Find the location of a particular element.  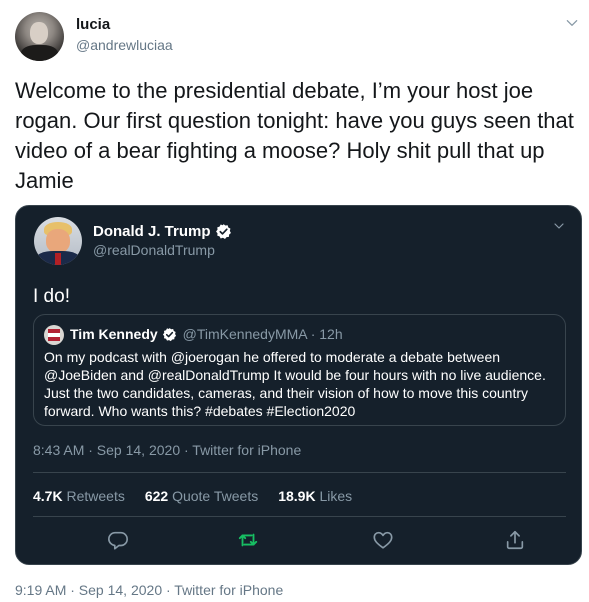

quoted-author-meta: @TimKennedyMMA · 12h is located at coordinates (262, 334).